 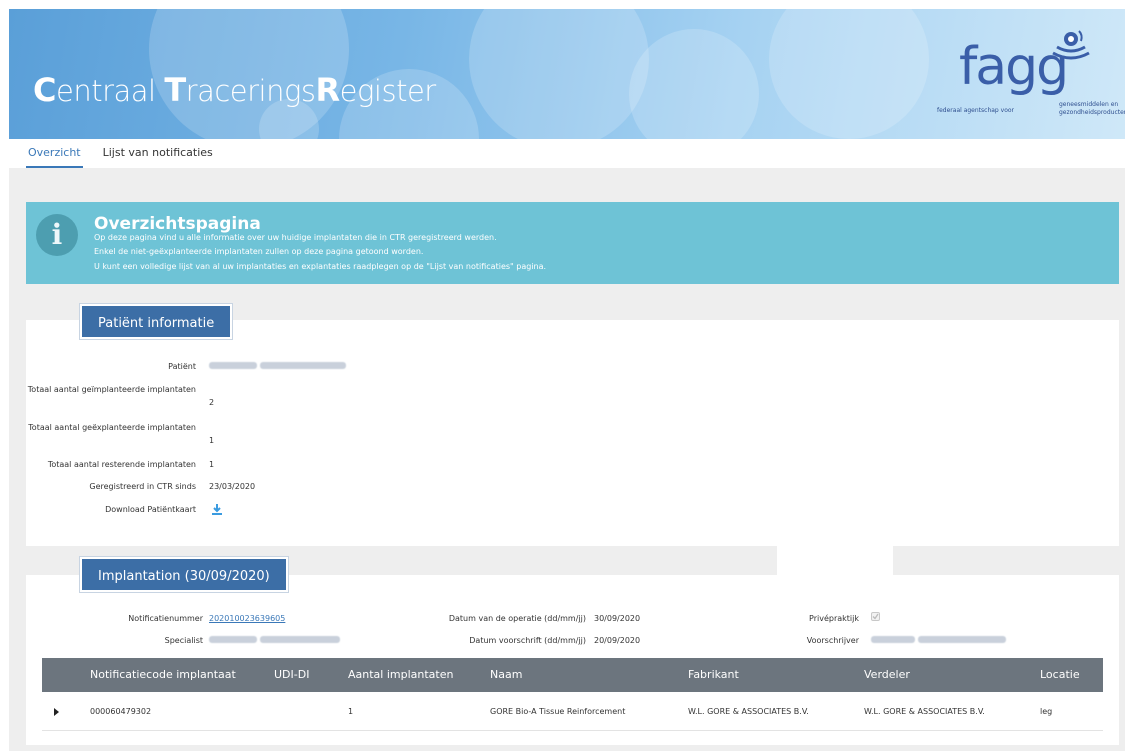 I want to click on panel-tab-gap, so click(x=835, y=561).